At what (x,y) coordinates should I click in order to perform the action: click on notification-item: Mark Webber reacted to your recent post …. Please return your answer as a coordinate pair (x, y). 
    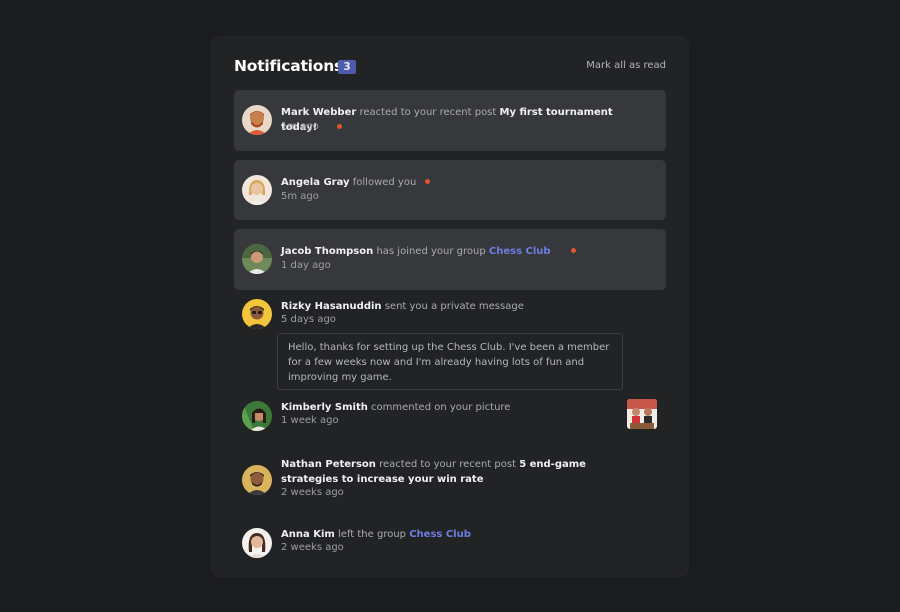
    Looking at the image, I should click on (450, 120).